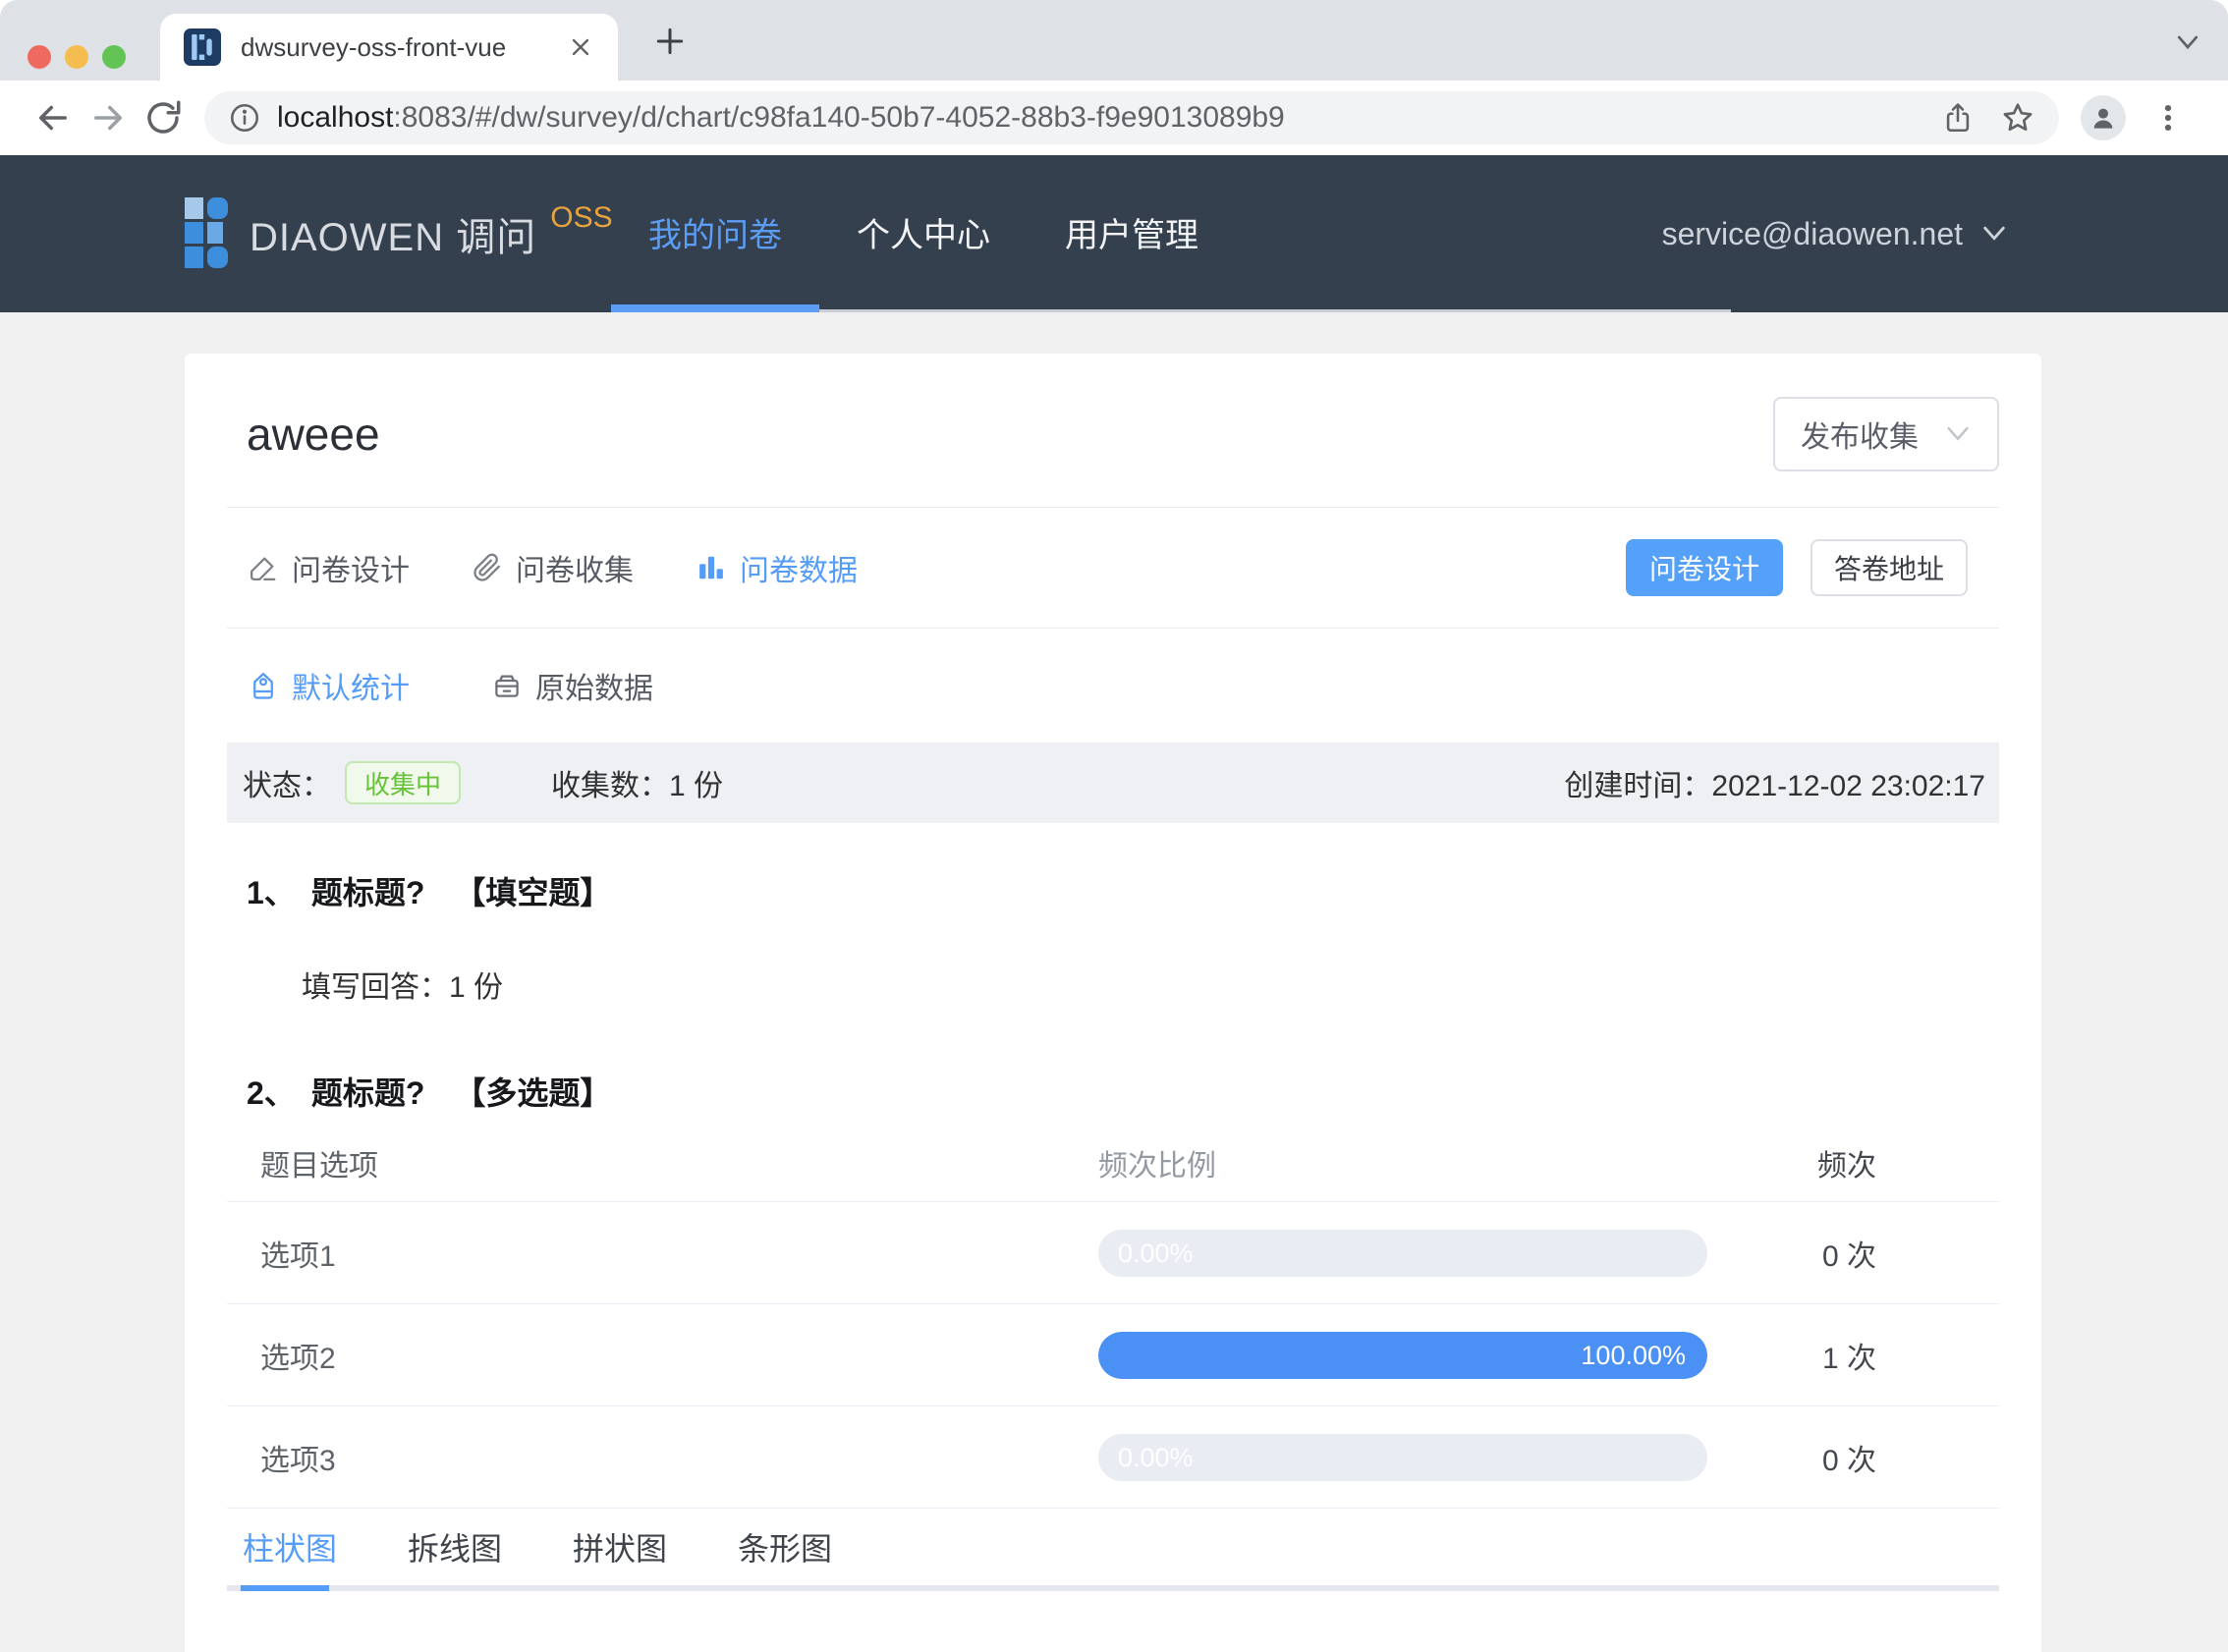  Describe the element at coordinates (330, 568) in the screenshot. I see `tab-survey-design: 问卷设计` at that location.